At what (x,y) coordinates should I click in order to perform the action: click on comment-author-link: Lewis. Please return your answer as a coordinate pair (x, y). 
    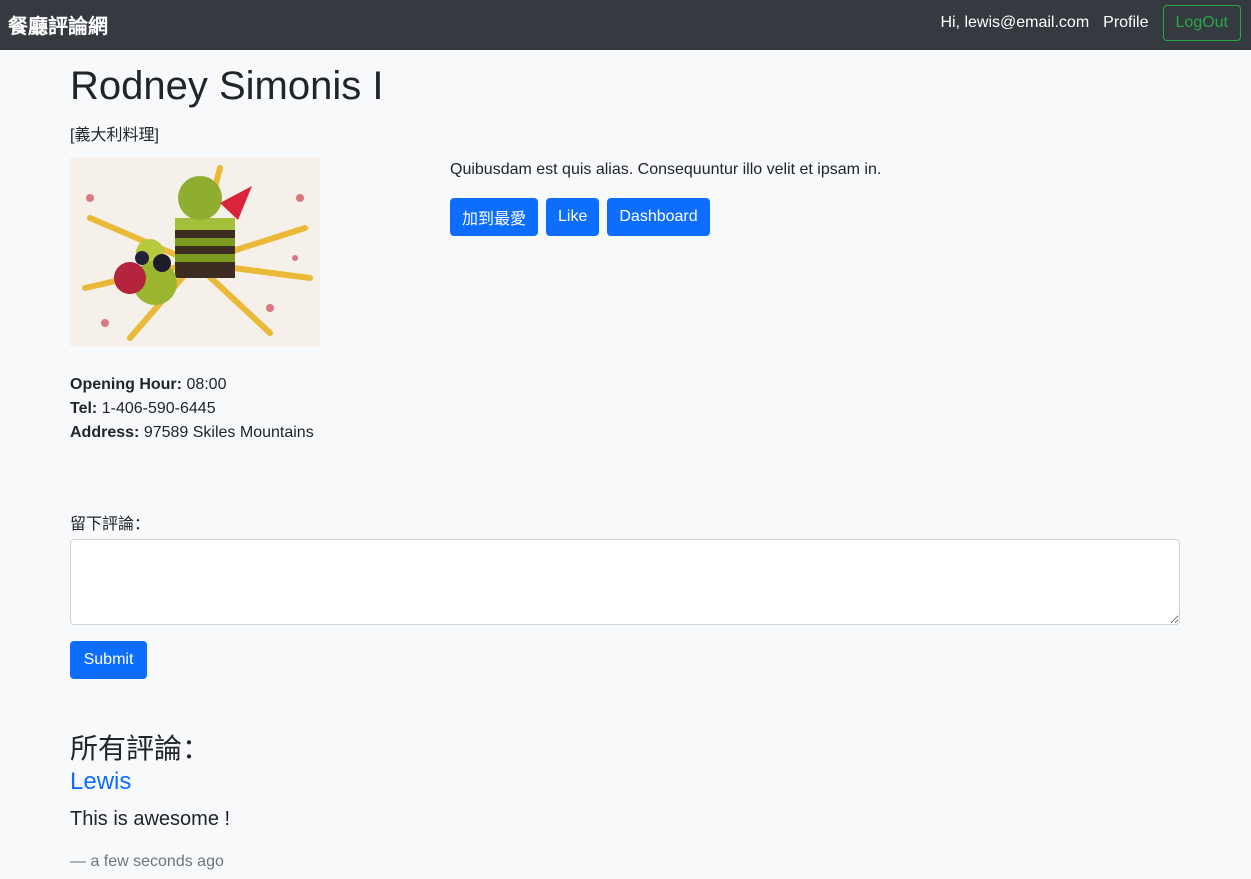
    Looking at the image, I should click on (100, 782).